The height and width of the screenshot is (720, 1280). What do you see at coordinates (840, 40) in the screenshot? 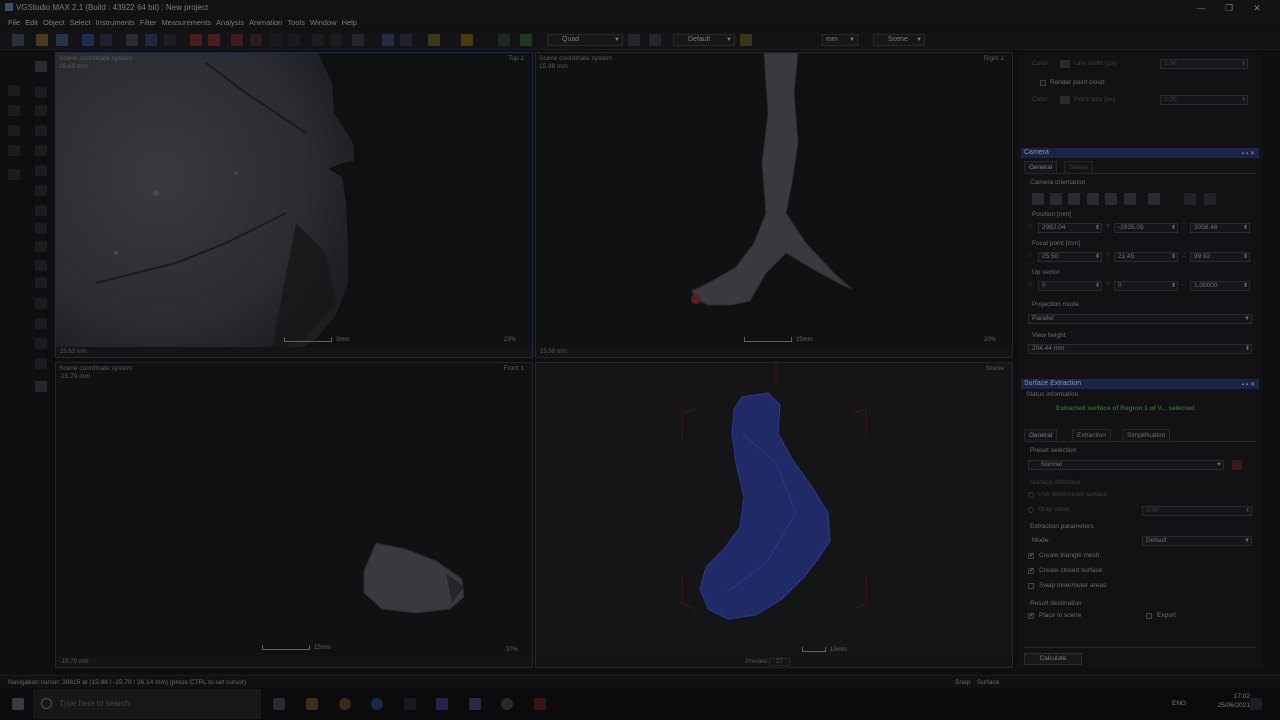
I see `unit-select: mm ▼` at bounding box center [840, 40].